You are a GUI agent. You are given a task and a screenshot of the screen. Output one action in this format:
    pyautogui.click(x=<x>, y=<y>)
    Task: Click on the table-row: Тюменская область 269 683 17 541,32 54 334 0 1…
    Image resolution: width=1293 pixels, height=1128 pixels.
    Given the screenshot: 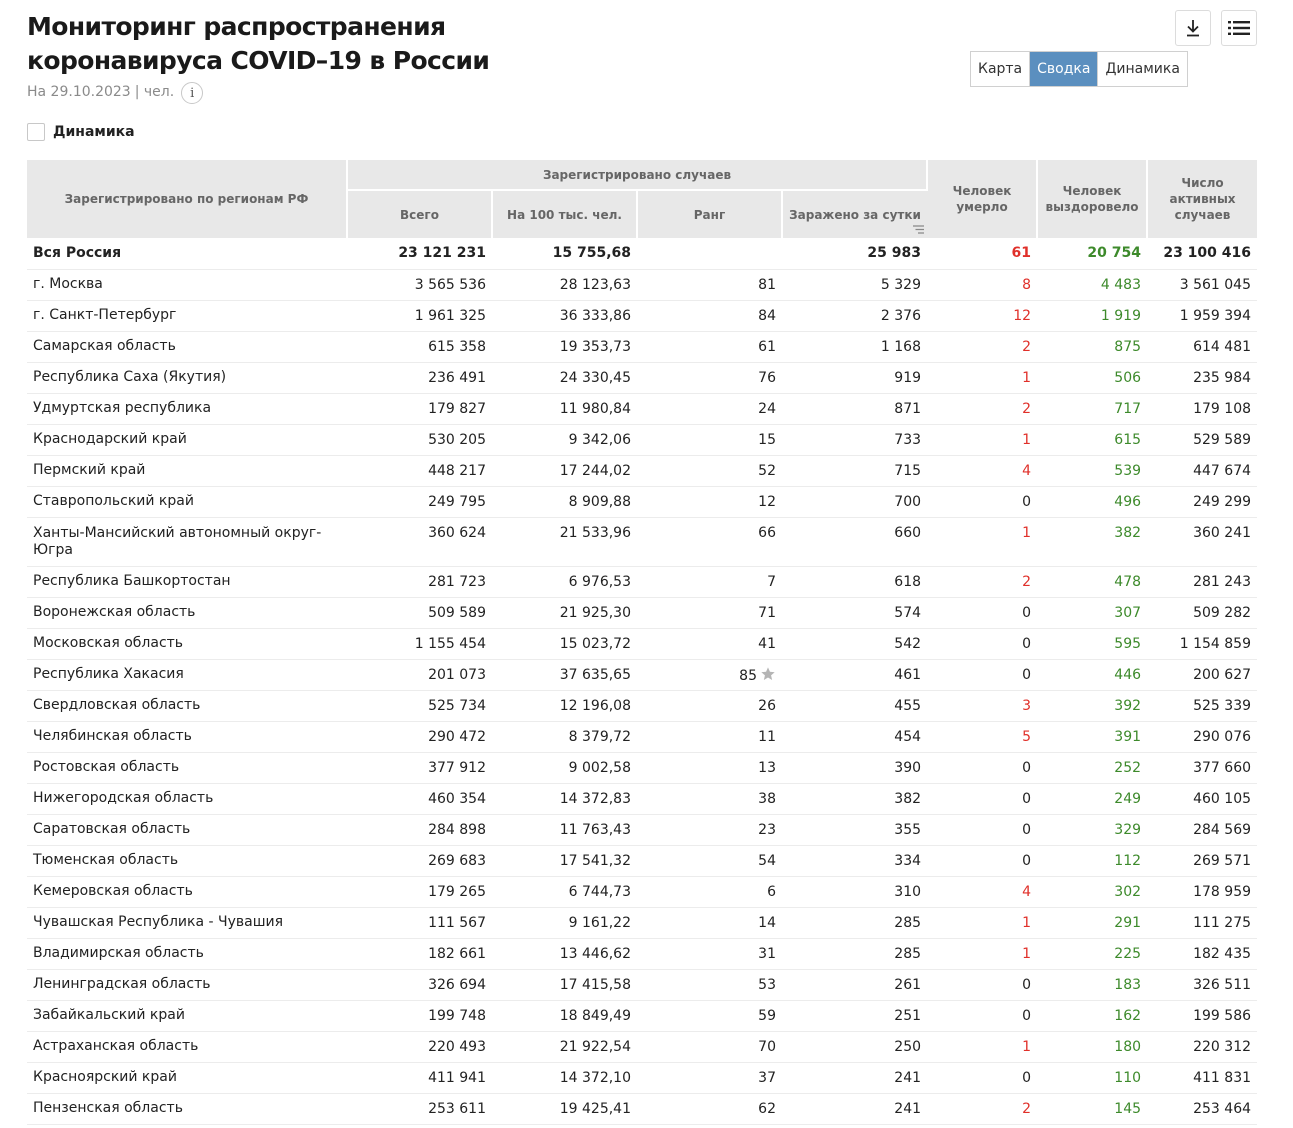 What is the action you would take?
    pyautogui.click(x=642, y=861)
    